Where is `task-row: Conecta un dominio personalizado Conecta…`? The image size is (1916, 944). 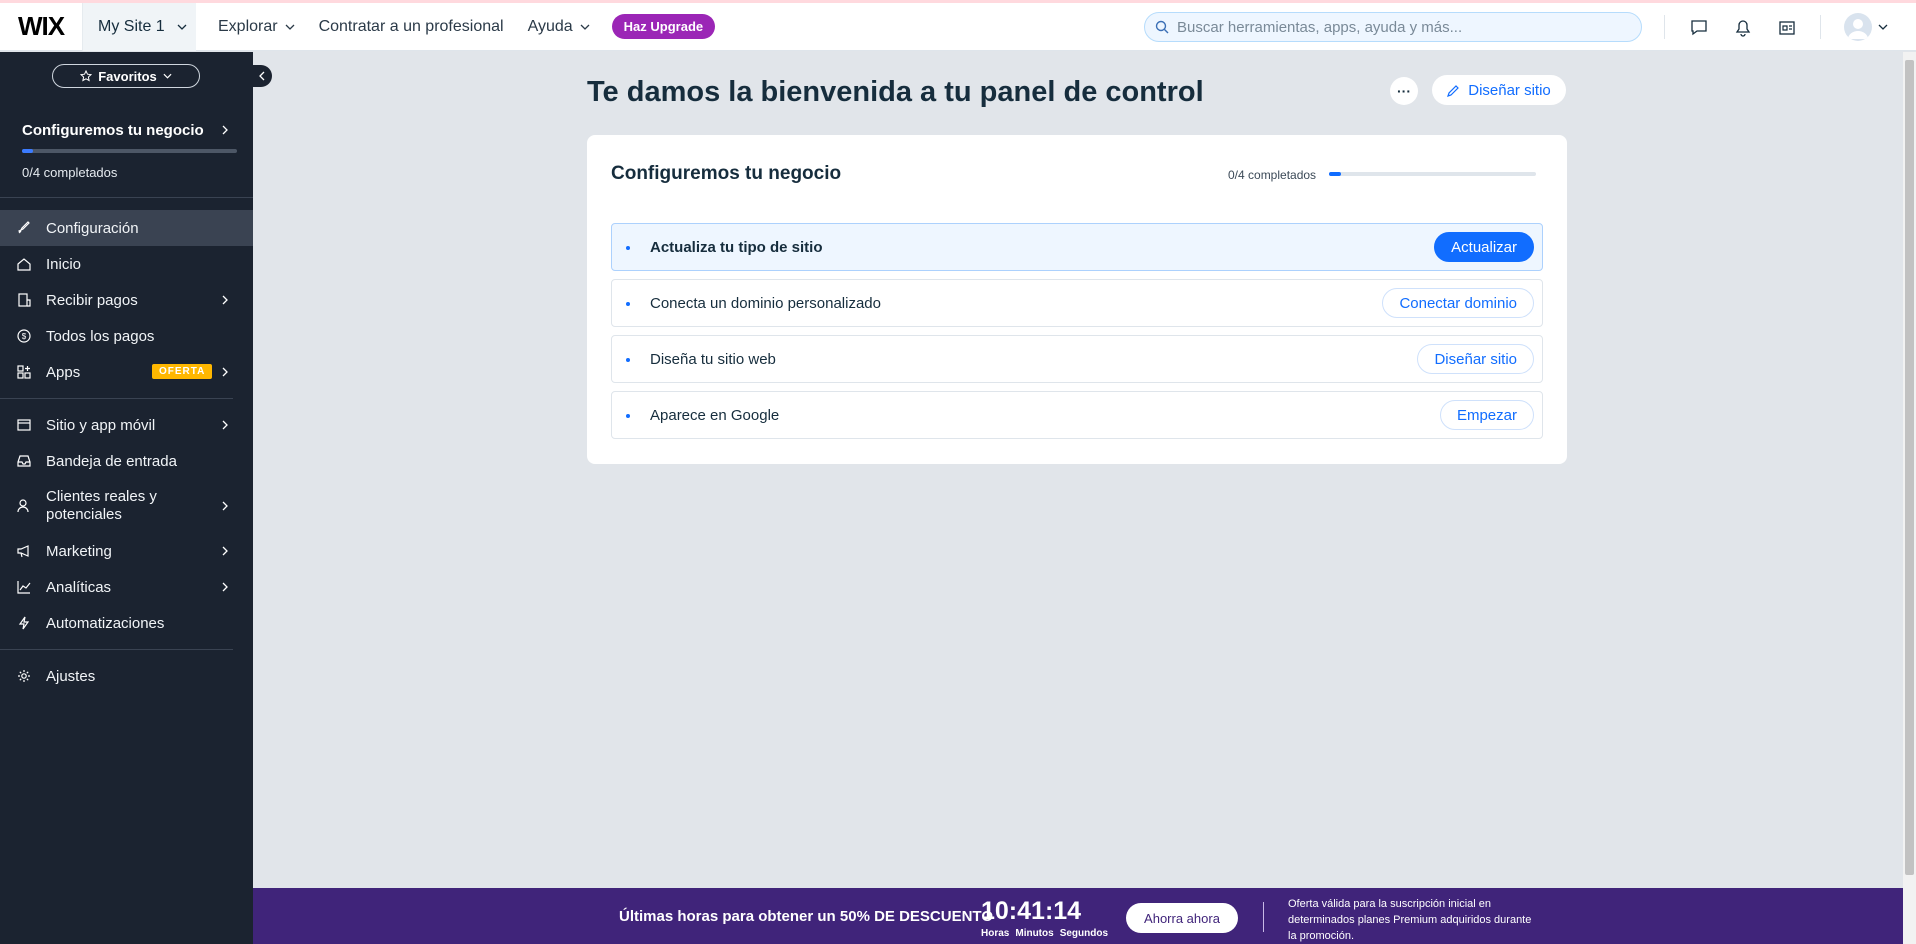 task-row: Conecta un dominio personalizado Conecta… is located at coordinates (1077, 303).